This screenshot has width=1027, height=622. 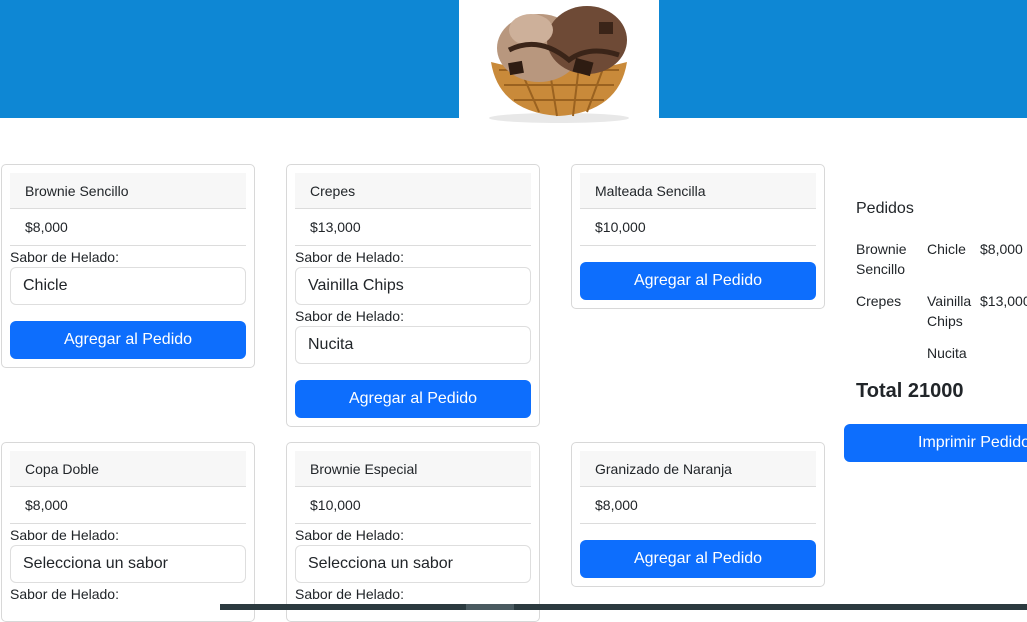 What do you see at coordinates (413, 345) in the screenshot?
I see `flavor-select: Nucita` at bounding box center [413, 345].